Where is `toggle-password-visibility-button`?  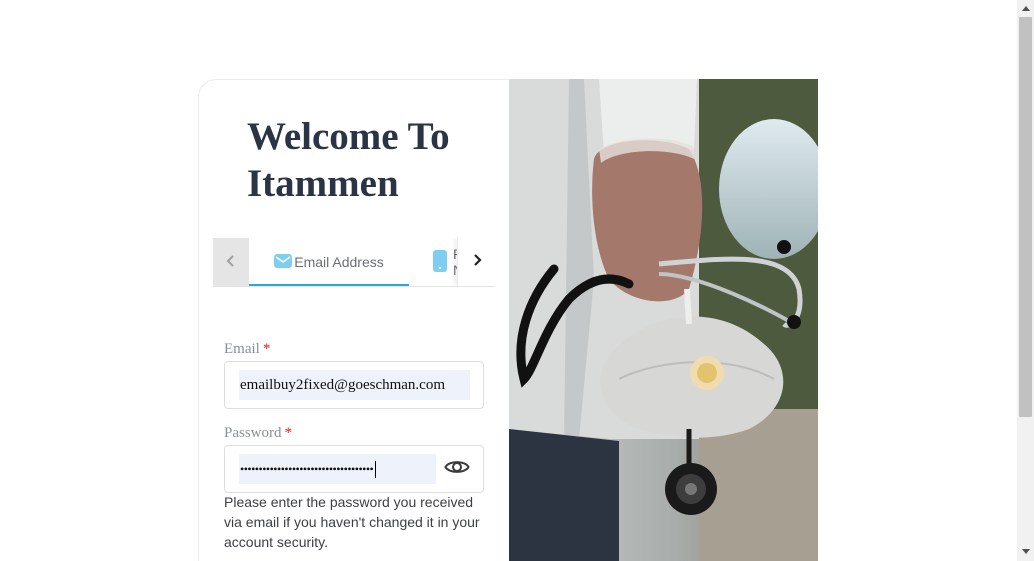 toggle-password-visibility-button is located at coordinates (457, 469).